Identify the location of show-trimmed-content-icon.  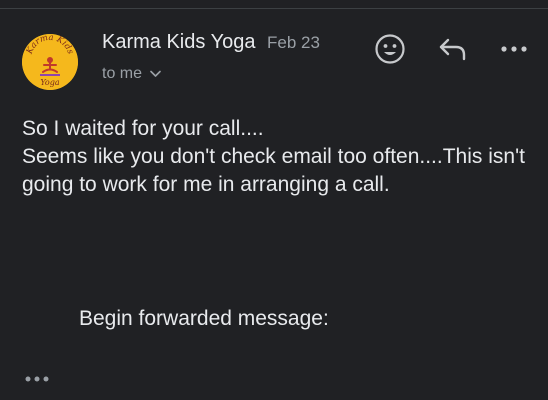
(37, 379).